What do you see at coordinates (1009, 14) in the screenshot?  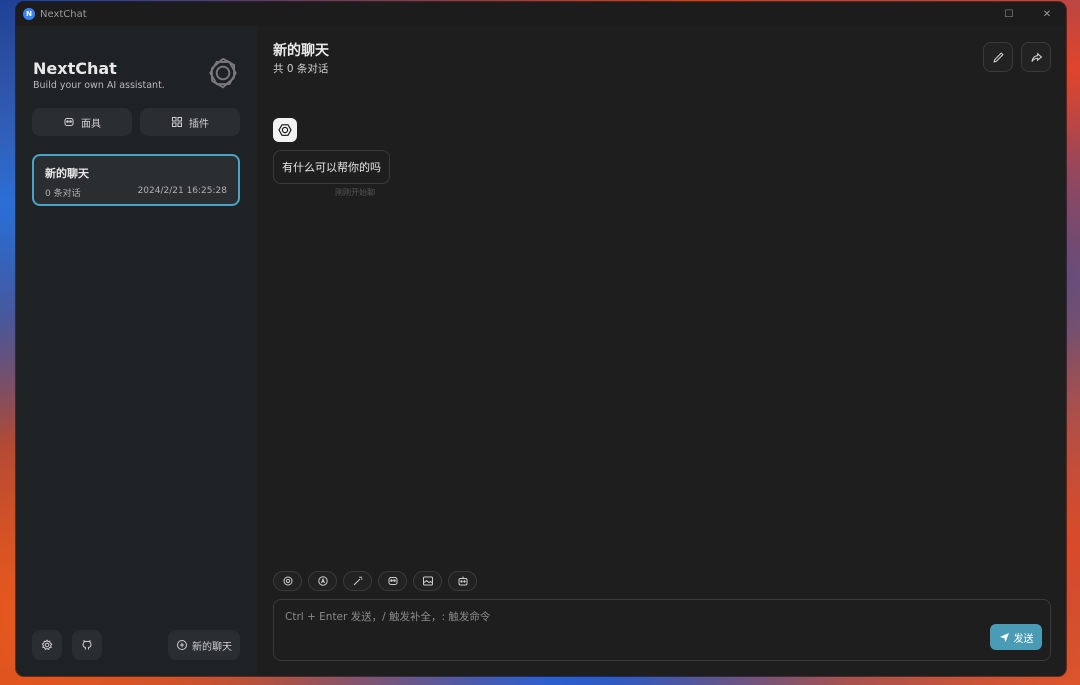 I see `maximize-button: ☐` at bounding box center [1009, 14].